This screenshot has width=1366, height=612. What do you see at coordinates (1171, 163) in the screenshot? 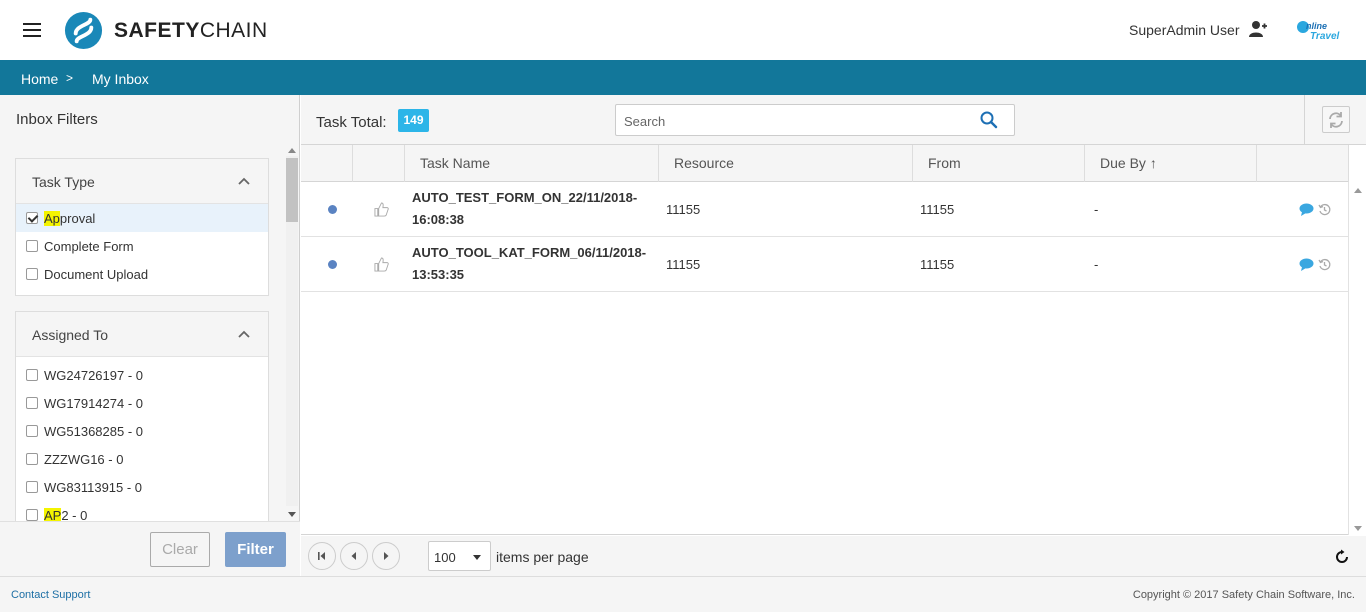
I see `col-due-by-header: Due By ↑` at bounding box center [1171, 163].